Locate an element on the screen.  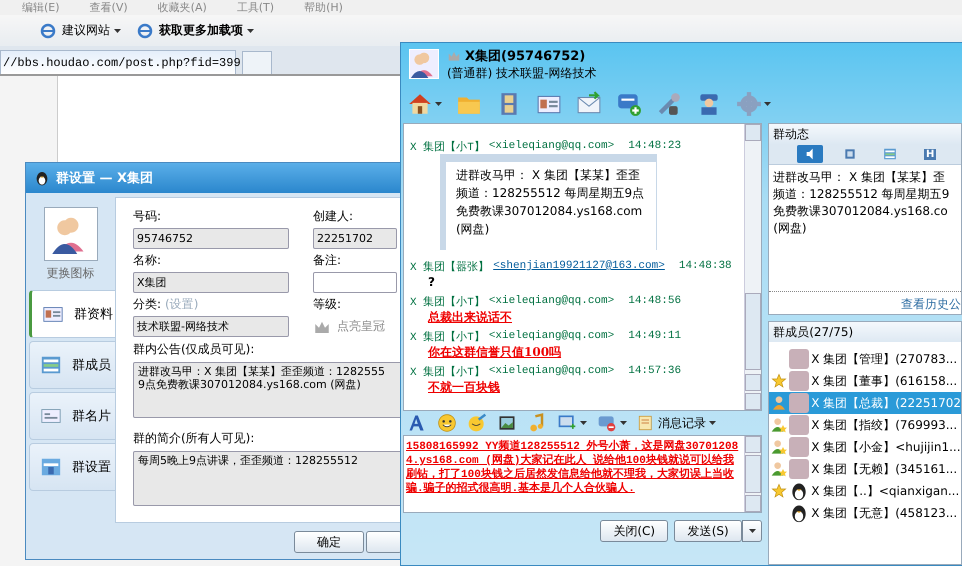
field-label: 群内公告(仅成员可见): is located at coordinates (194, 349).